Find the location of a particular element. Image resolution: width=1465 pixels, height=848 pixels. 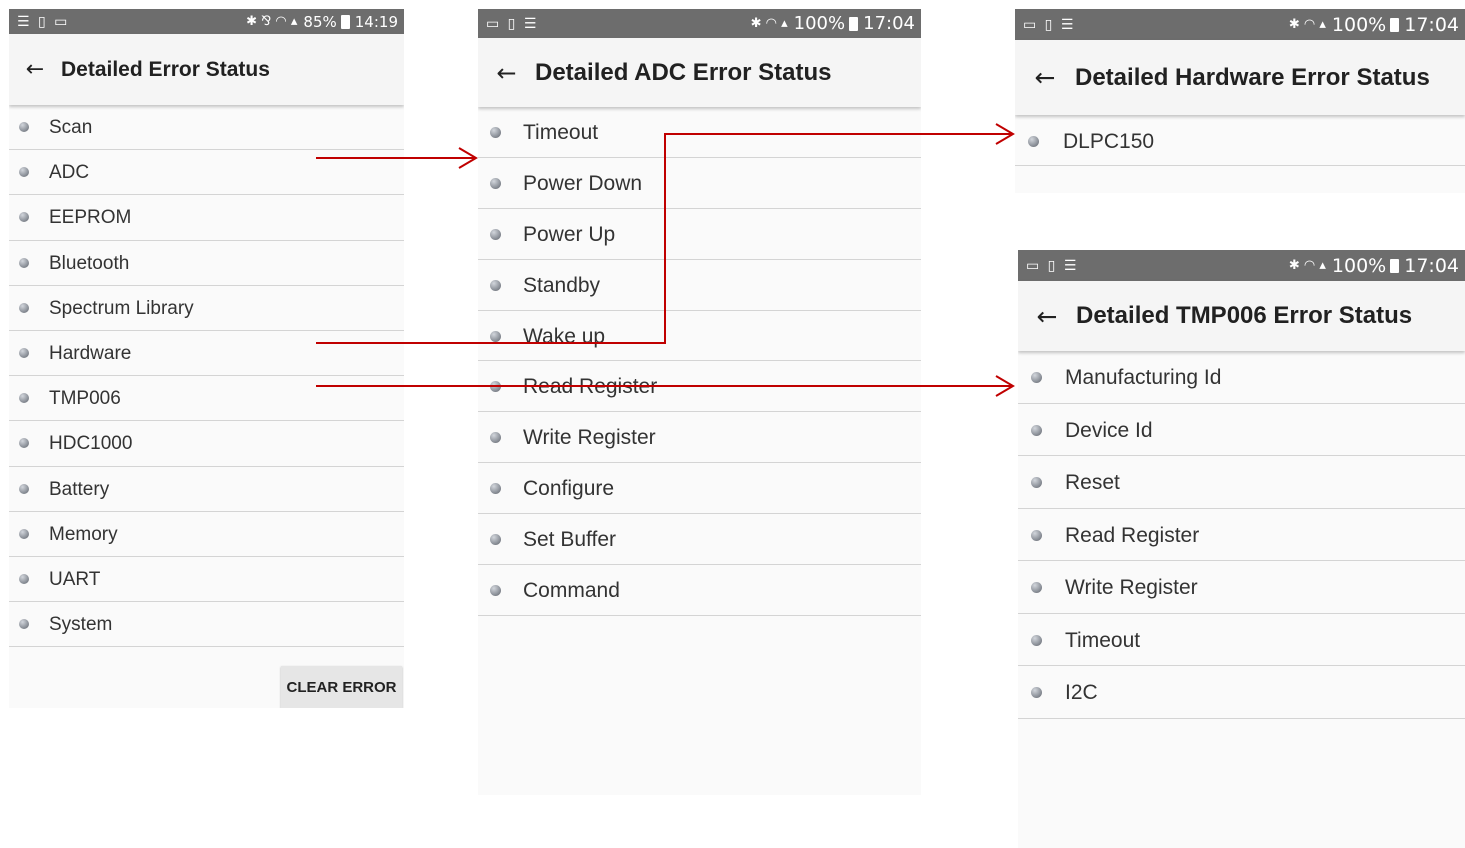

list-item-tmp006: TMP006 is located at coordinates (206, 399).